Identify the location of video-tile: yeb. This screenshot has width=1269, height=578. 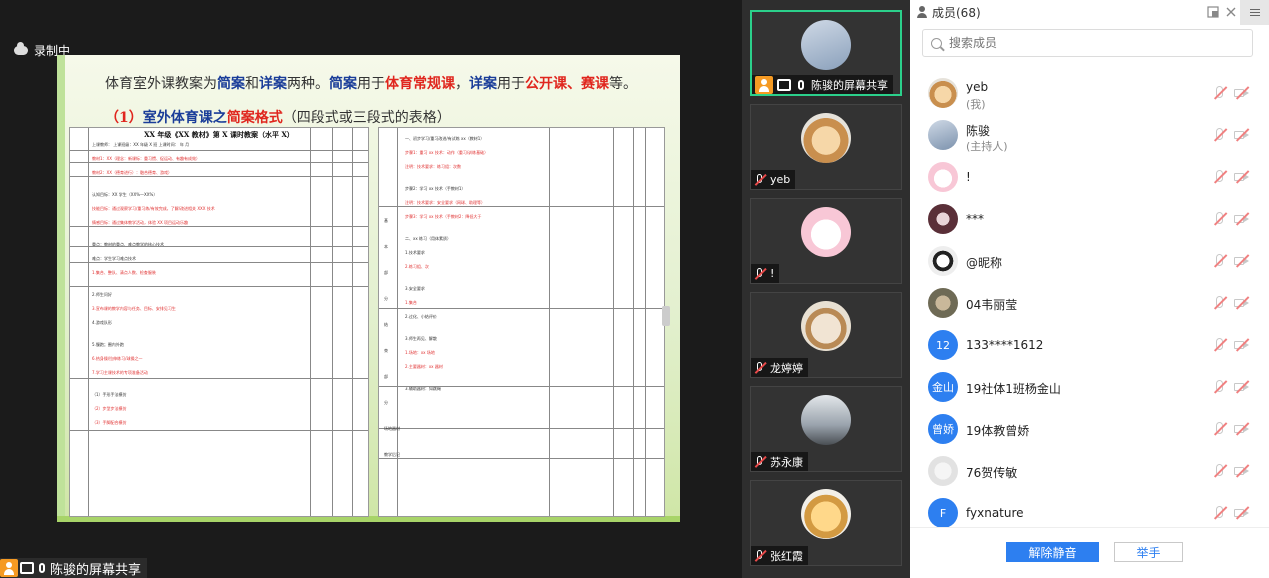
(826, 147).